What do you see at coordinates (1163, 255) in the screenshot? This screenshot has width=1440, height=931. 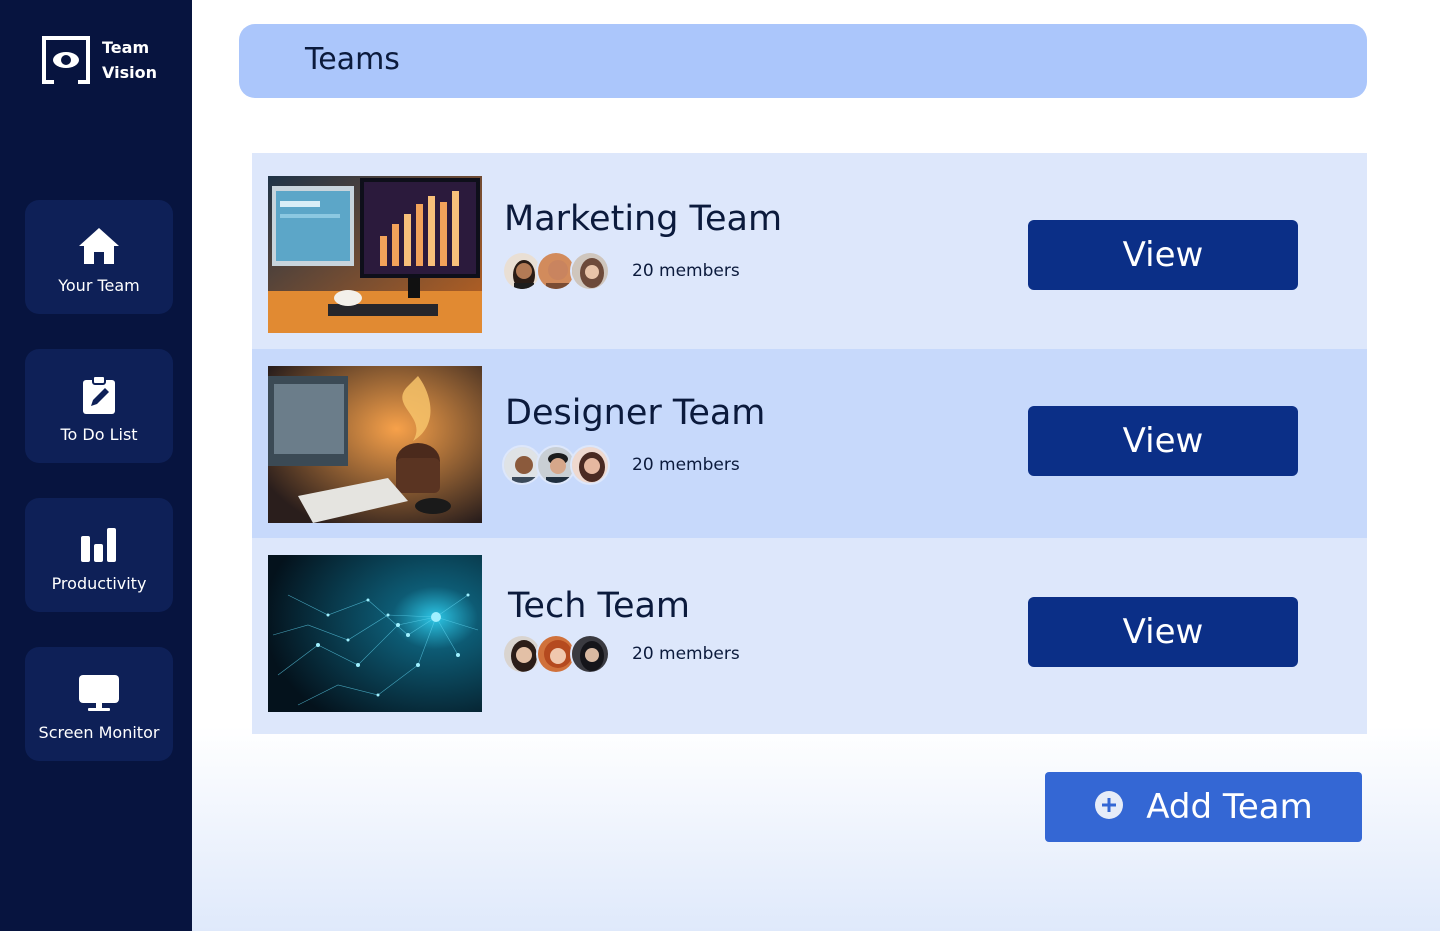 I see `view-button-marketing: View` at bounding box center [1163, 255].